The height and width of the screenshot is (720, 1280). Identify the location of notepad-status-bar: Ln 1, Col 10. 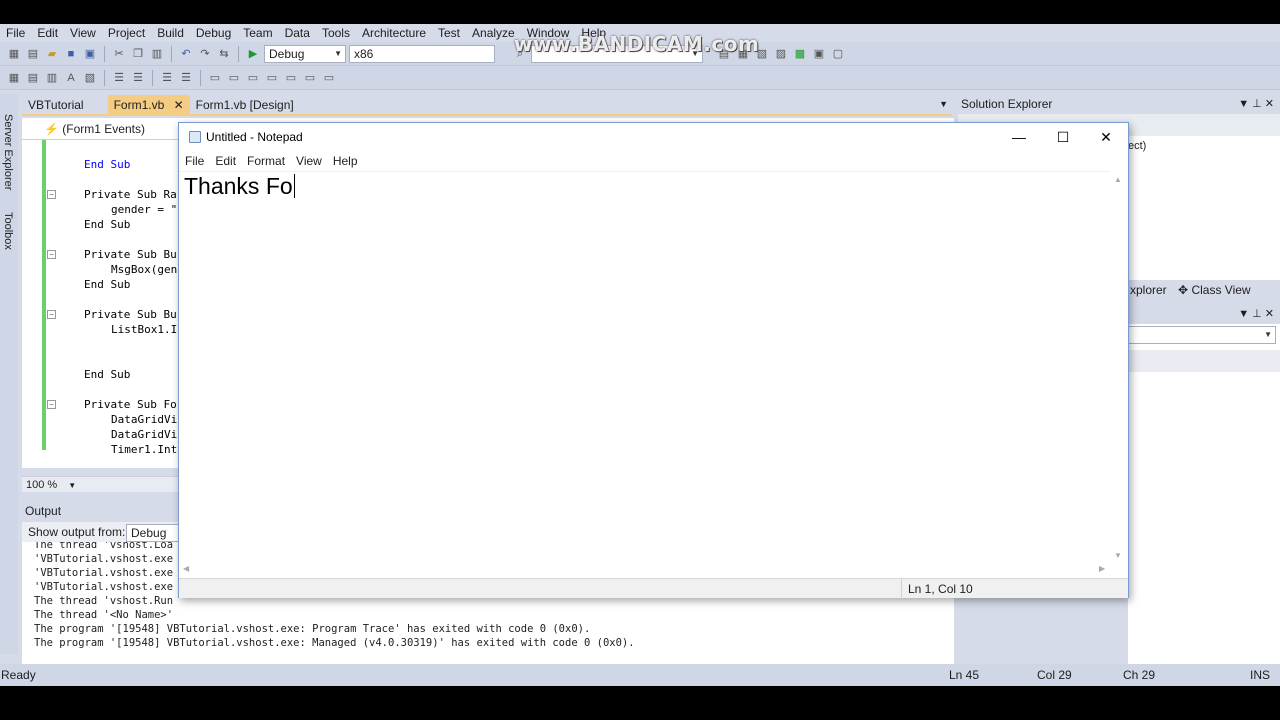
(653, 588).